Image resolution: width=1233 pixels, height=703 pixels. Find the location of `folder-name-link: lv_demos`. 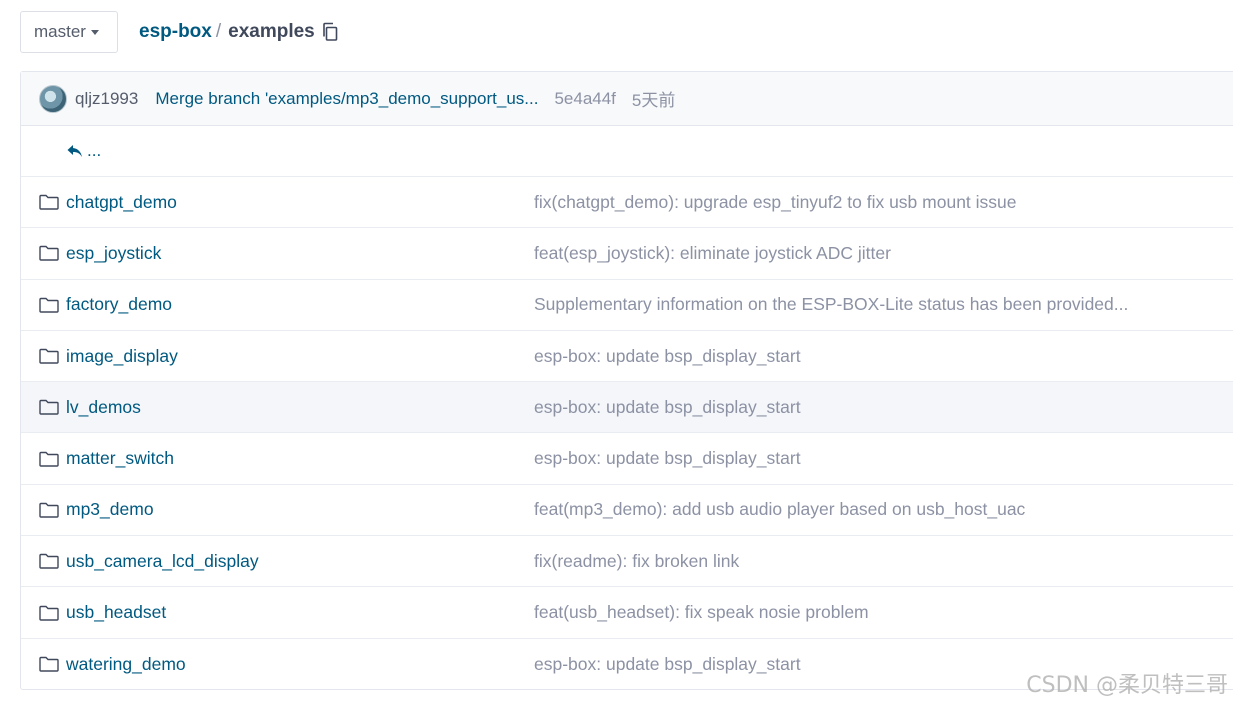

folder-name-link: lv_demos is located at coordinates (103, 407).